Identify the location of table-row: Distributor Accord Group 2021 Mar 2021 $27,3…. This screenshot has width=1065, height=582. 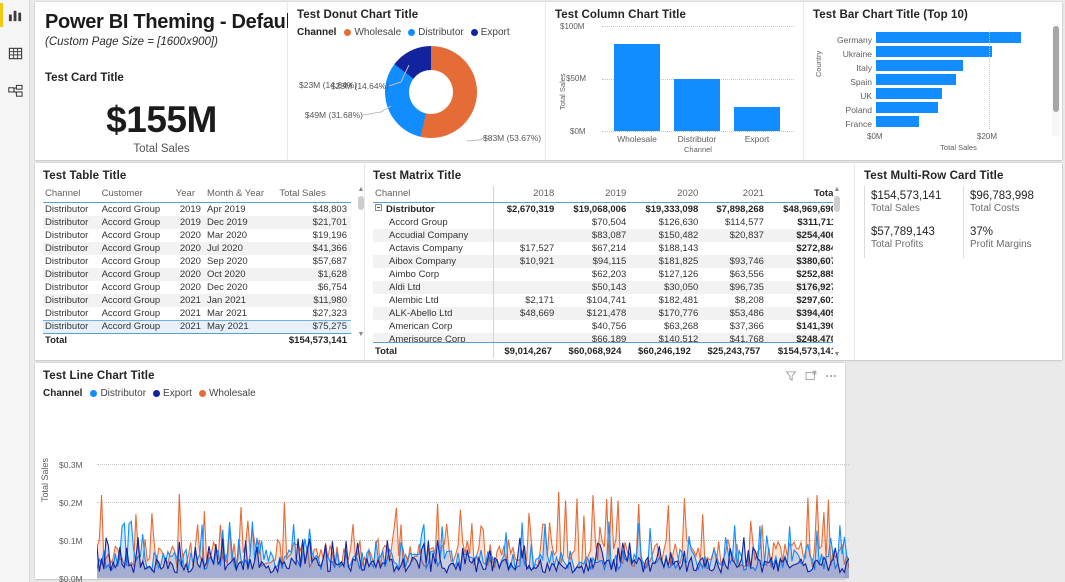
(197, 313).